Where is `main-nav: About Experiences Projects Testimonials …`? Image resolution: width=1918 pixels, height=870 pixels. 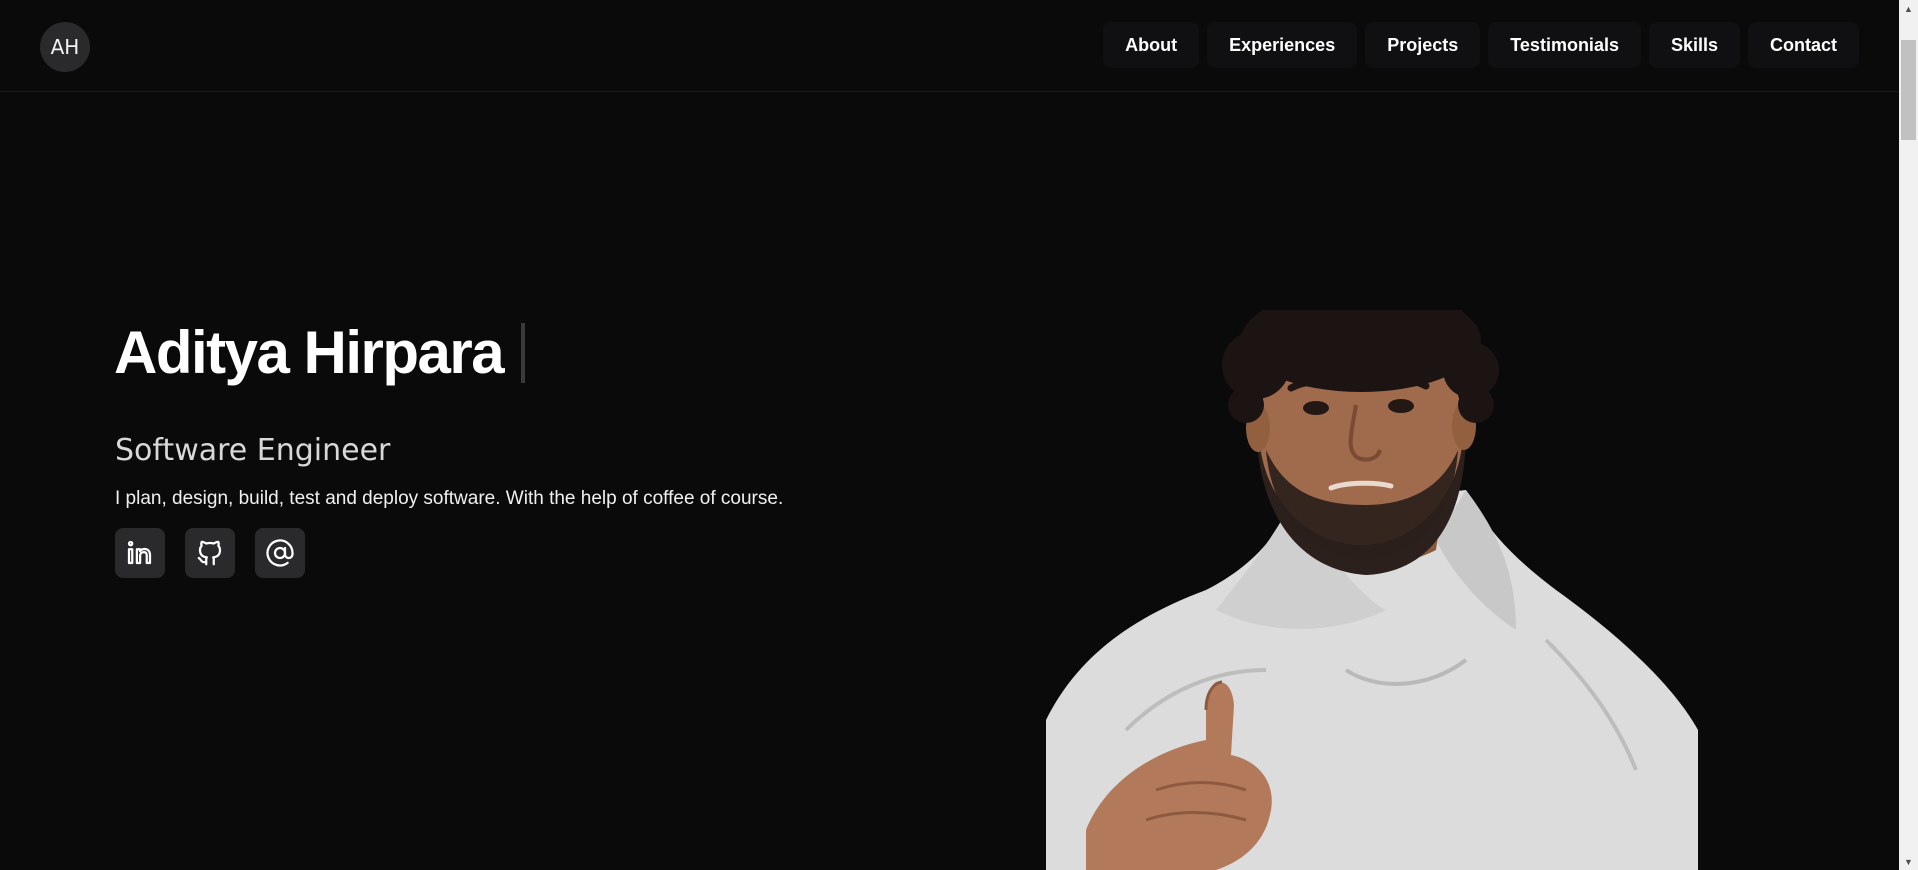
main-nav: About Experiences Projects Testimonials … is located at coordinates (1481, 45).